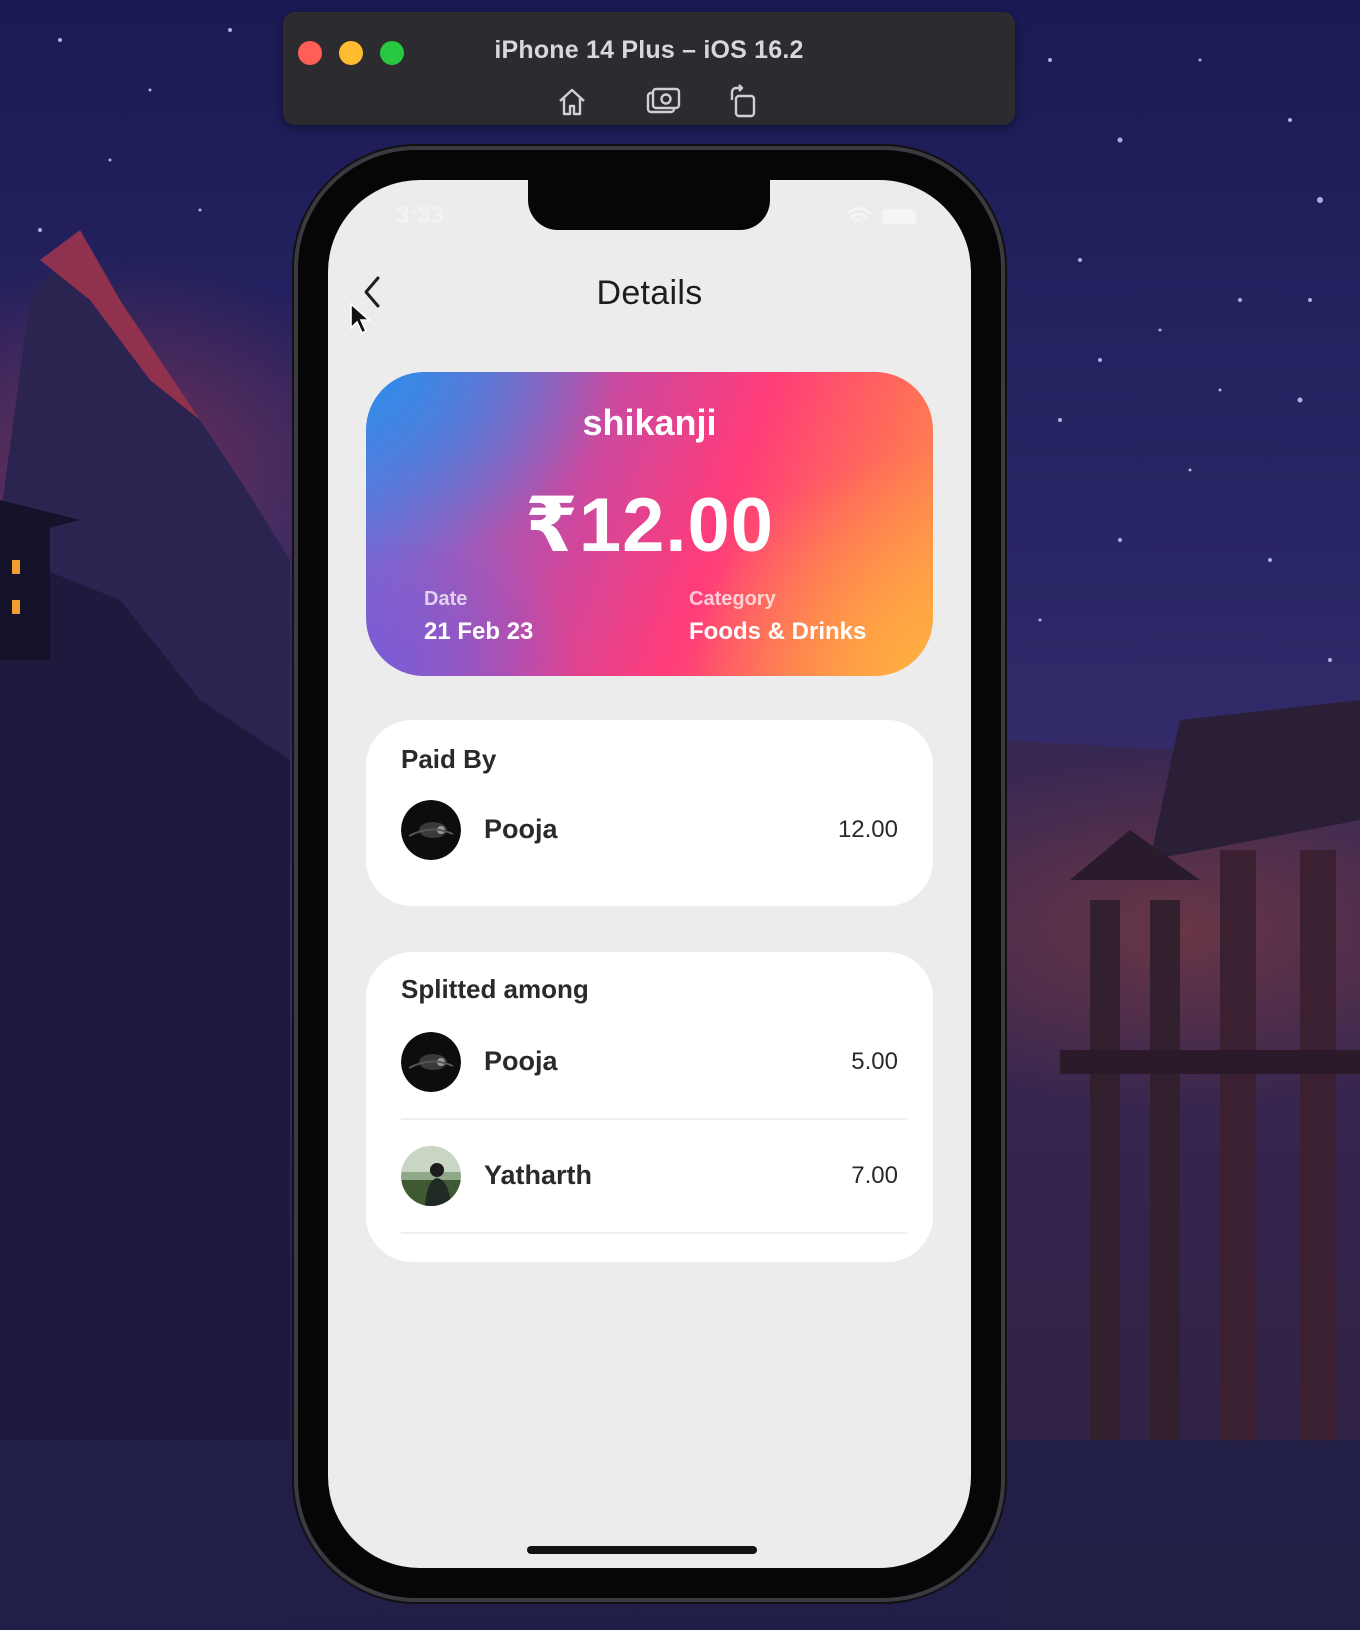  I want to click on split-row-pooja: Pooja 5.00, so click(649, 1062).